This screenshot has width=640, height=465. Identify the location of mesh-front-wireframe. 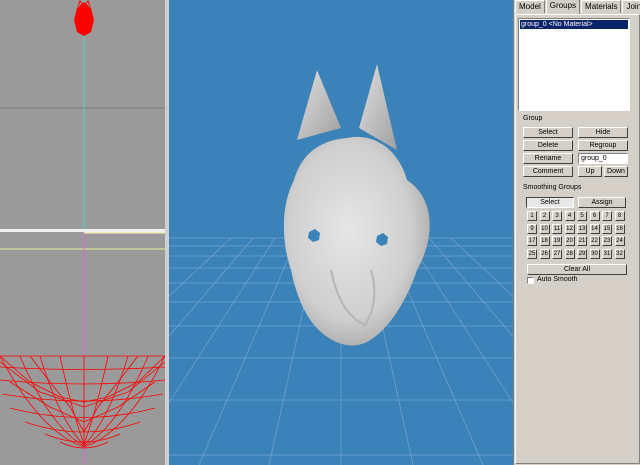
(82, 402).